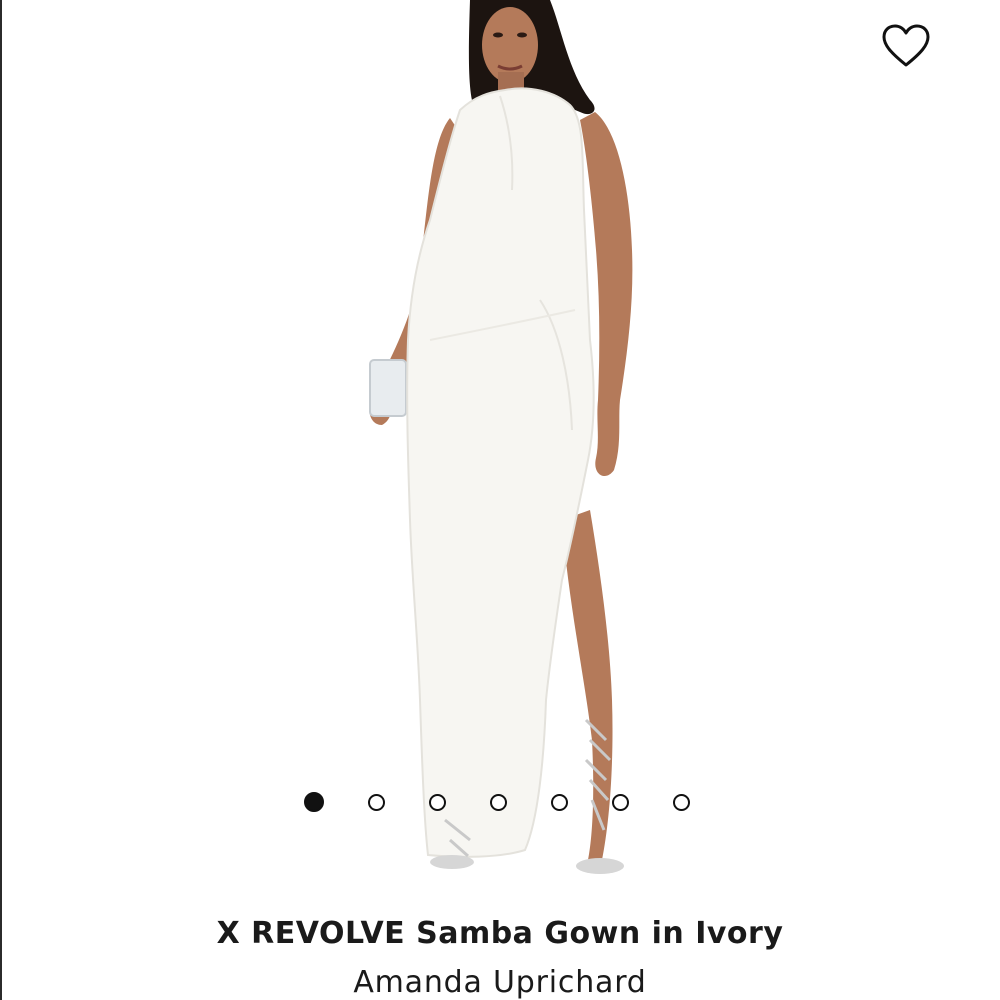 The height and width of the screenshot is (1000, 1000). I want to click on image-carousel-indicator, so click(497, 802).